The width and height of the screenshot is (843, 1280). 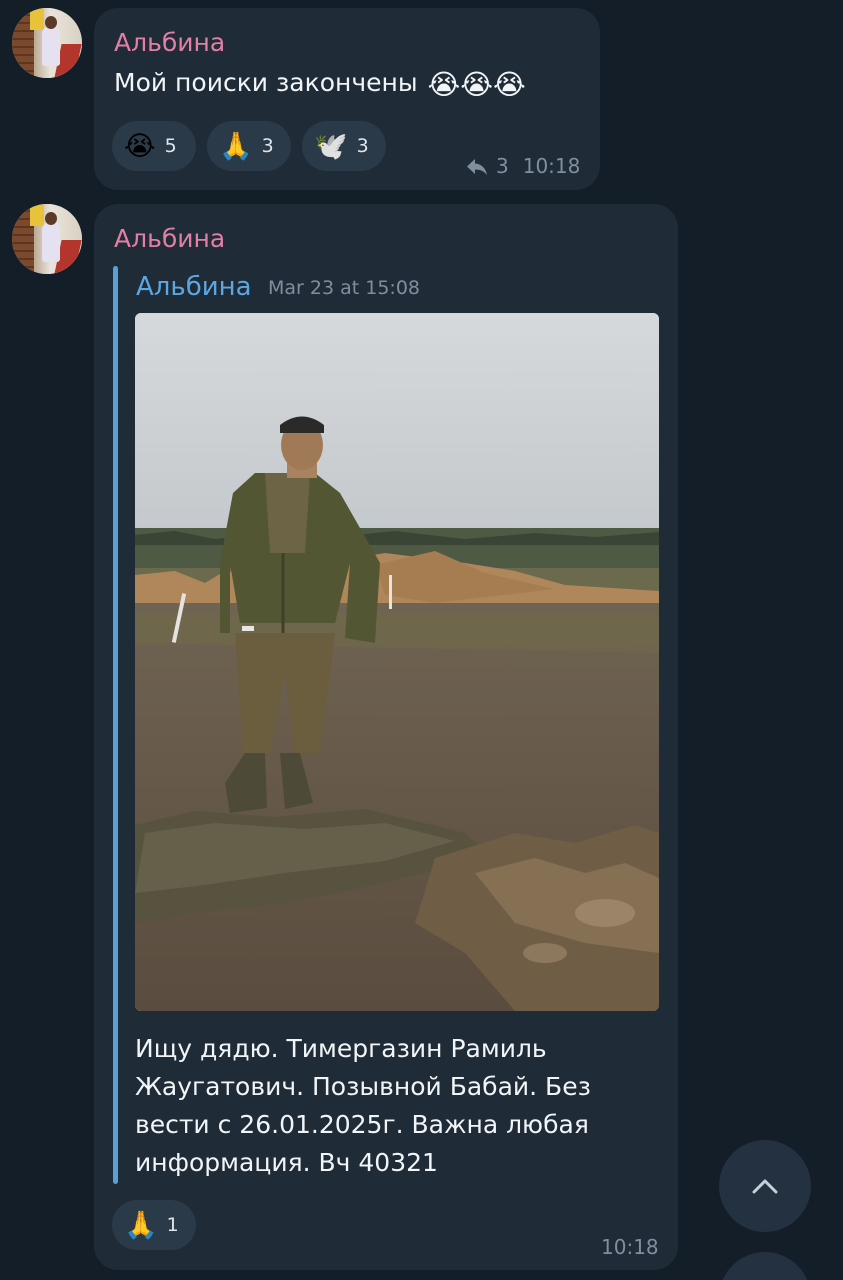 I want to click on forwarded-from-name: Альбина, so click(x=194, y=287).